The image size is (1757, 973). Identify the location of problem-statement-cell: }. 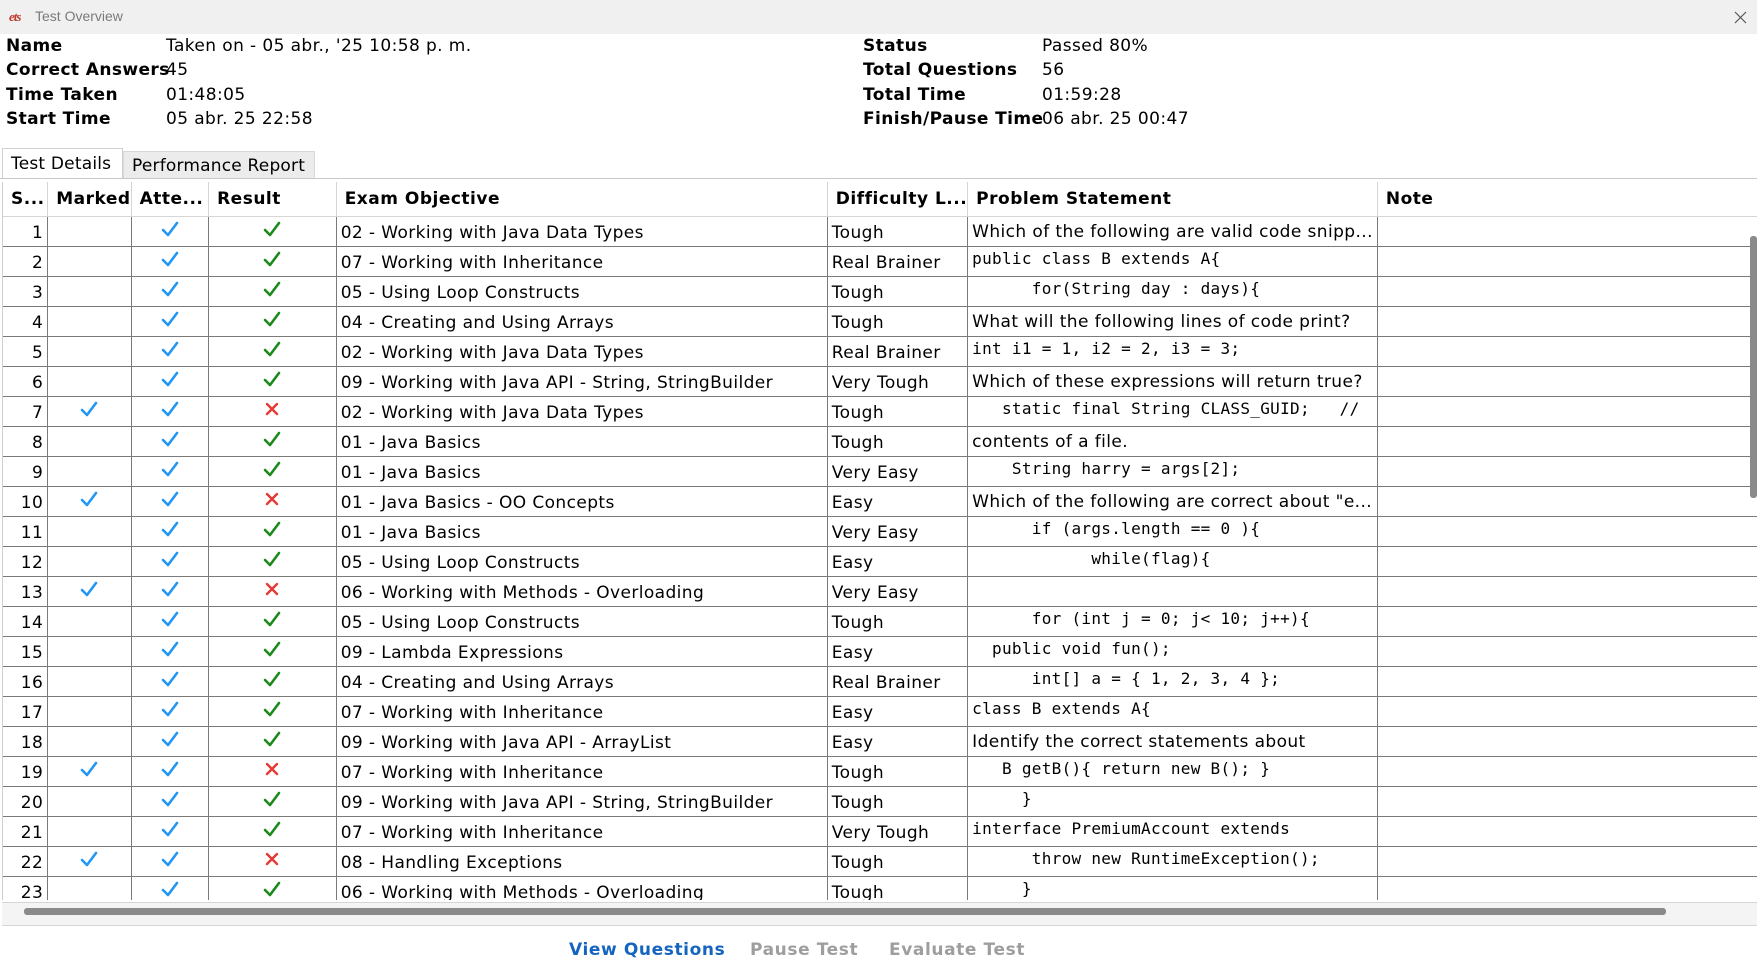
(1172, 801).